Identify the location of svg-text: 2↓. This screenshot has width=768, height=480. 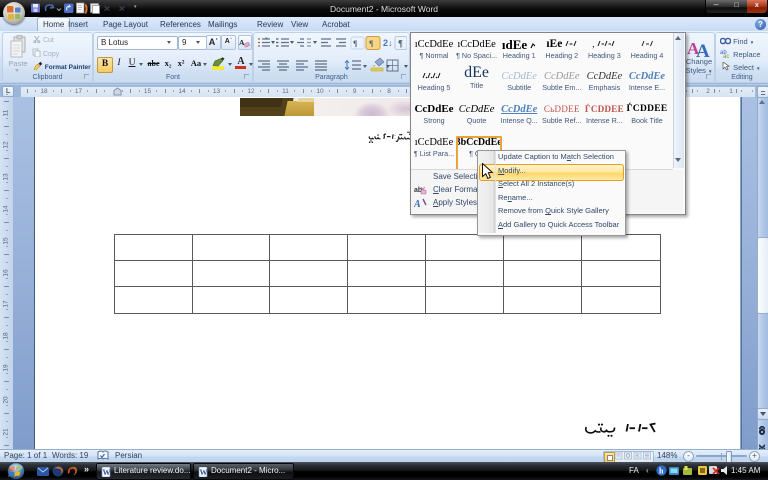
(388, 43).